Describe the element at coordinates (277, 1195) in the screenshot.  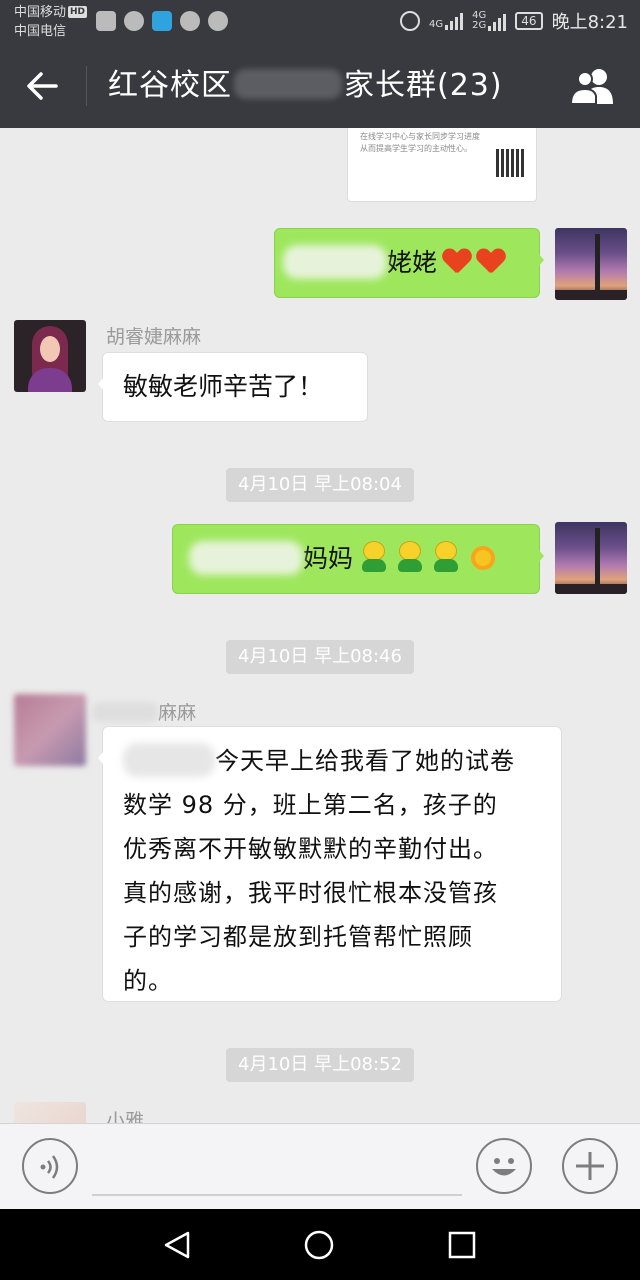
I see `message-input` at that location.